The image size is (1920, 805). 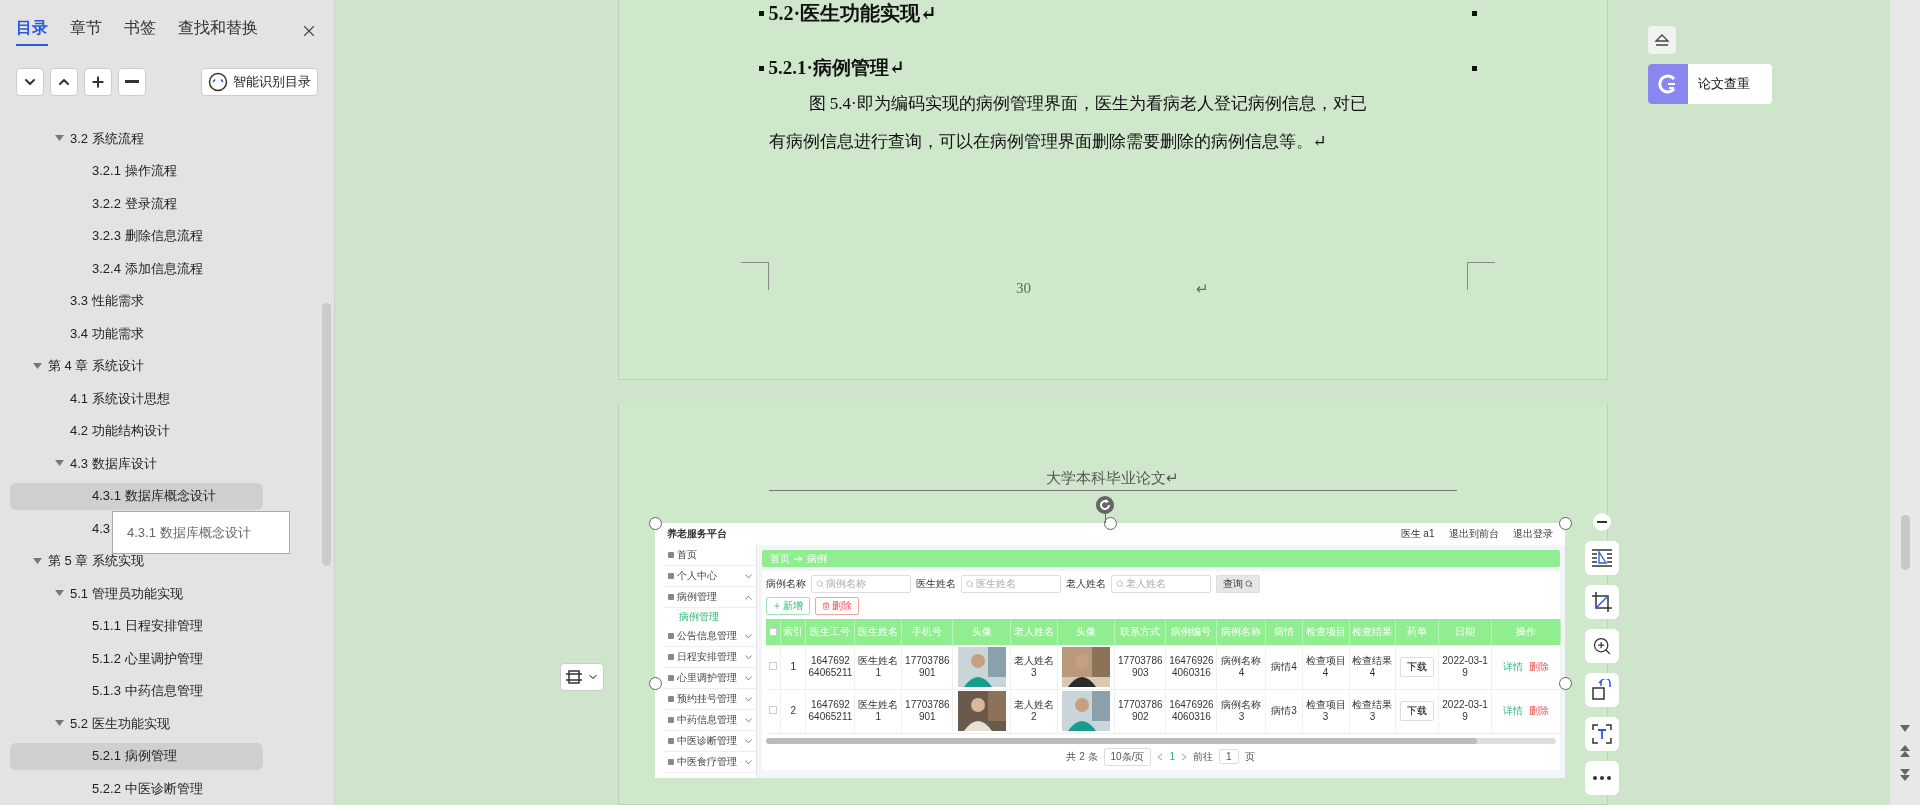 What do you see at coordinates (140, 31) in the screenshot?
I see `sidebar-tab: 书签` at bounding box center [140, 31].